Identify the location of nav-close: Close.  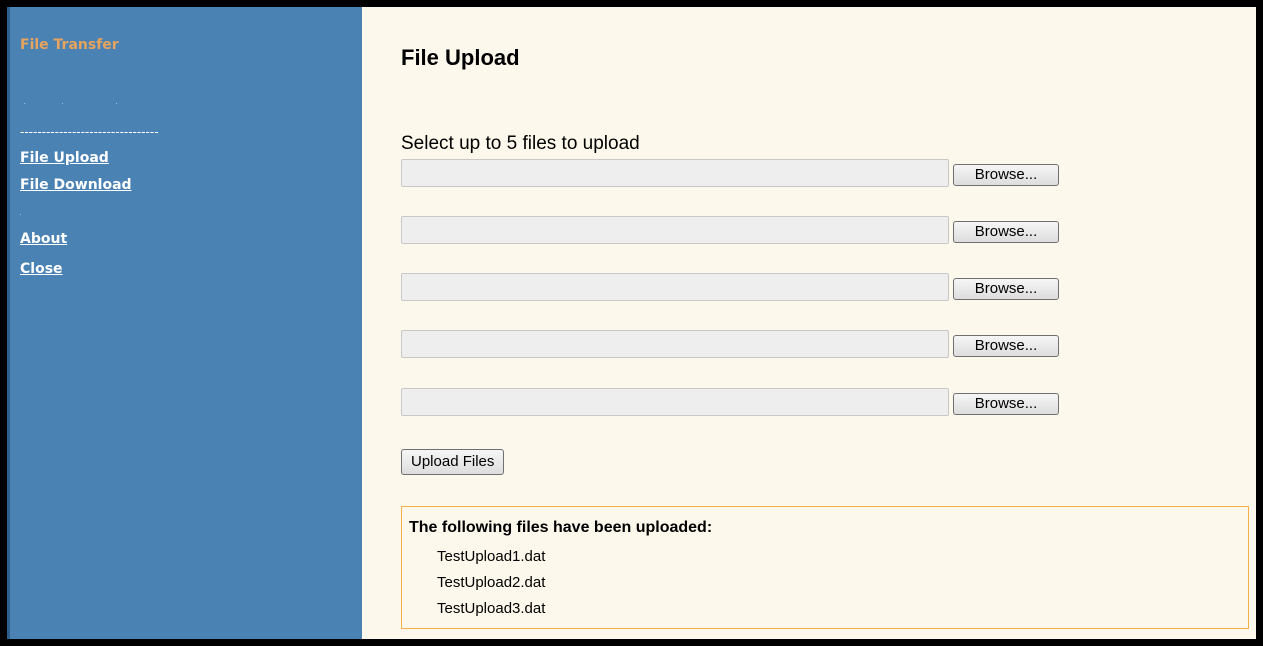
(41, 269).